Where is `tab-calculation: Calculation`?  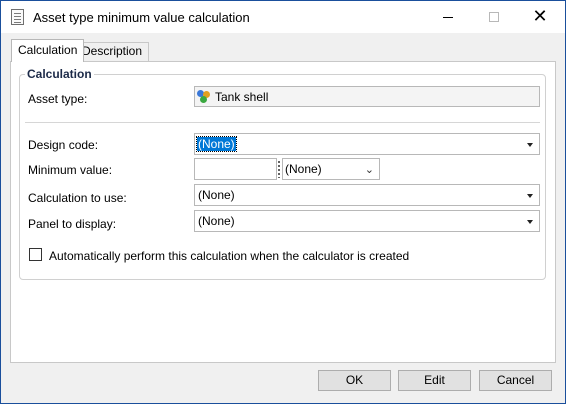 tab-calculation: Calculation is located at coordinates (48, 50).